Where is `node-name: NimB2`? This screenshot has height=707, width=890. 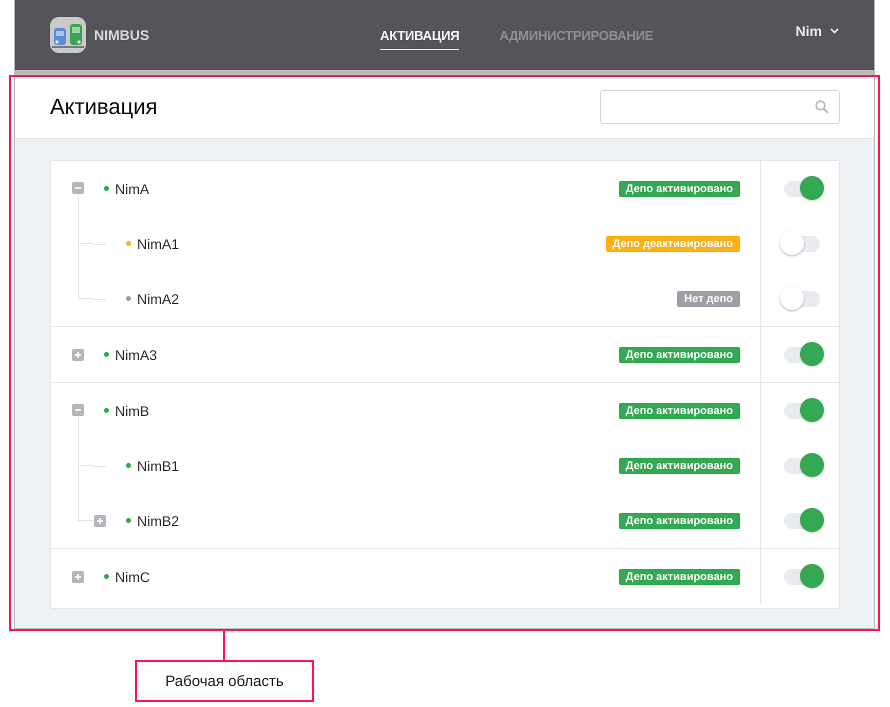
node-name: NimB2 is located at coordinates (158, 520).